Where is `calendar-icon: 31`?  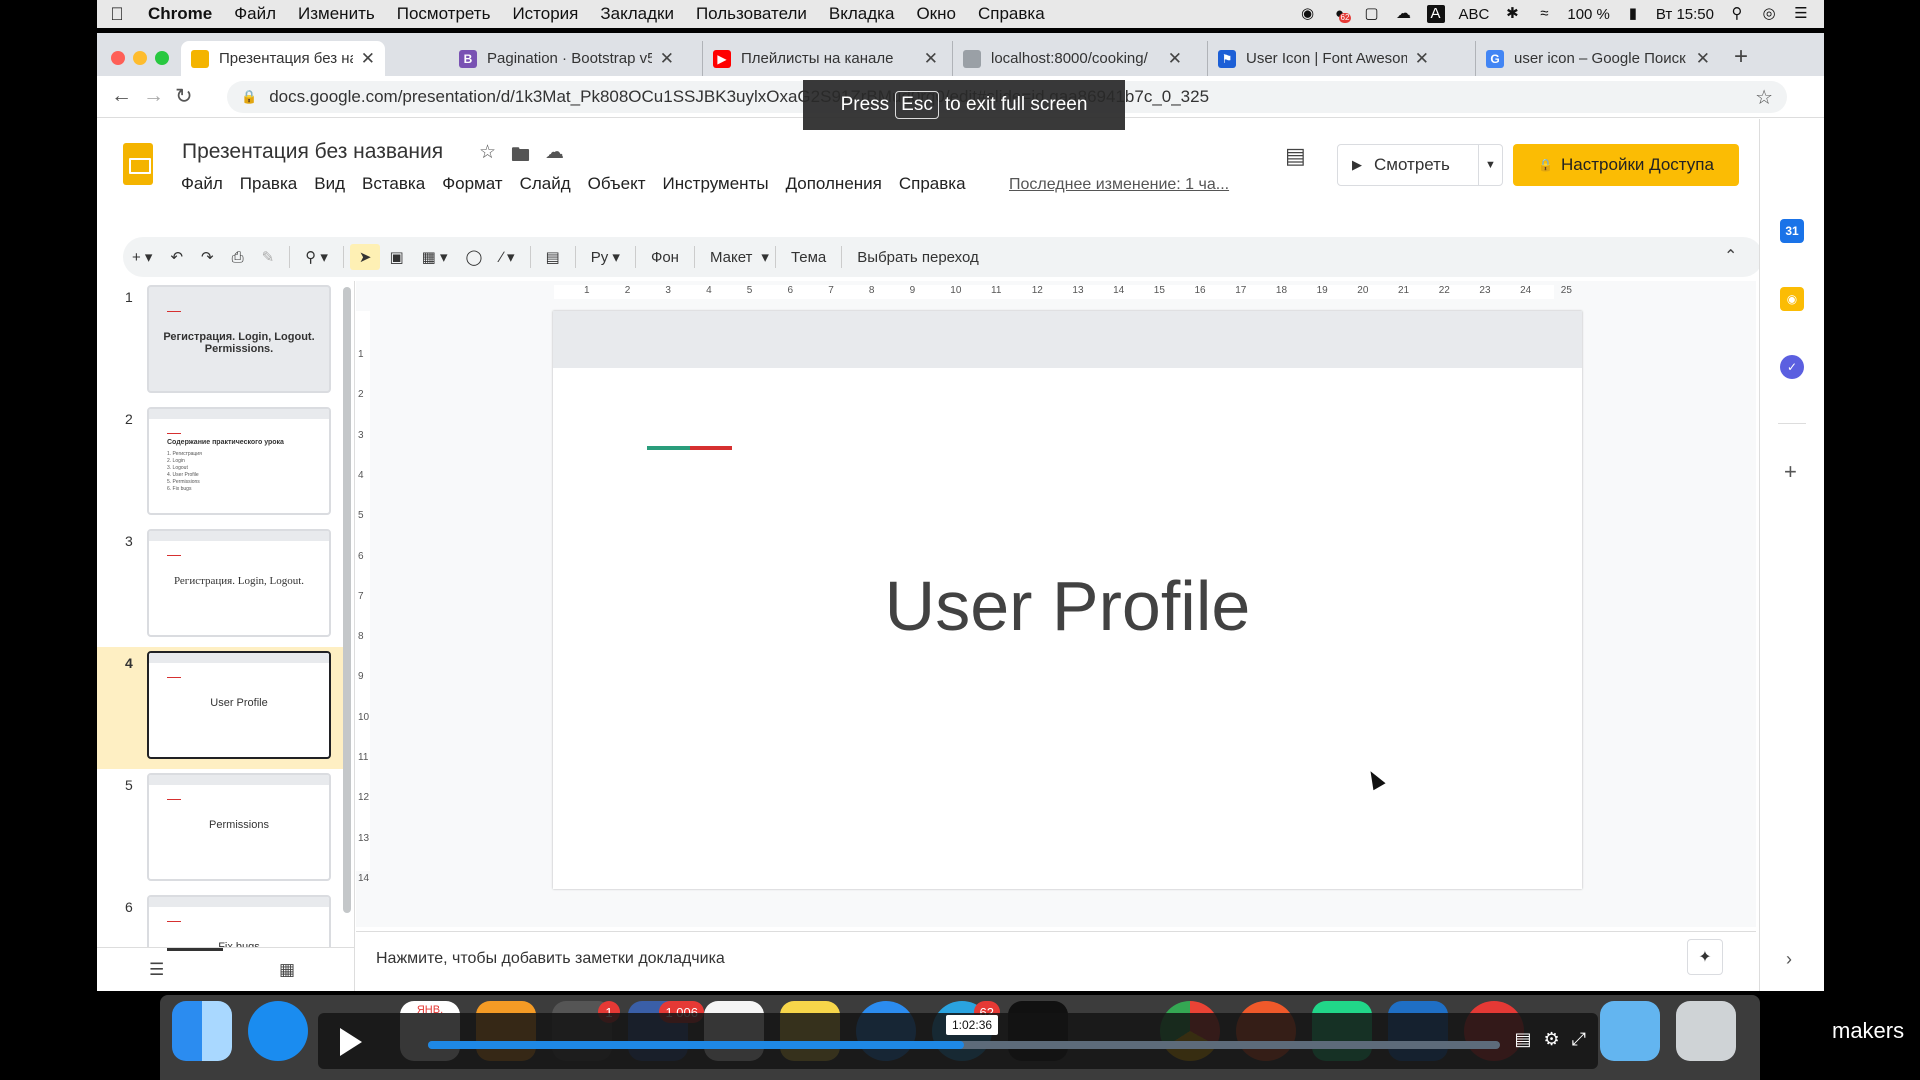 calendar-icon: 31 is located at coordinates (1792, 231).